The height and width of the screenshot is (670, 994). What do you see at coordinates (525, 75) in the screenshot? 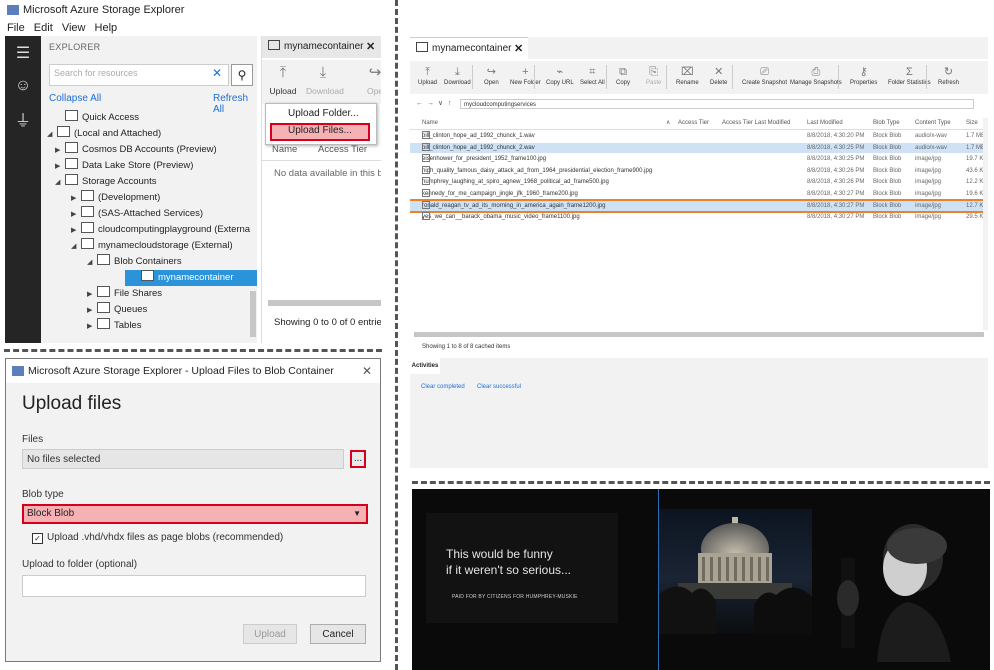
I see `new-folder-button: + New Folder` at bounding box center [525, 75].